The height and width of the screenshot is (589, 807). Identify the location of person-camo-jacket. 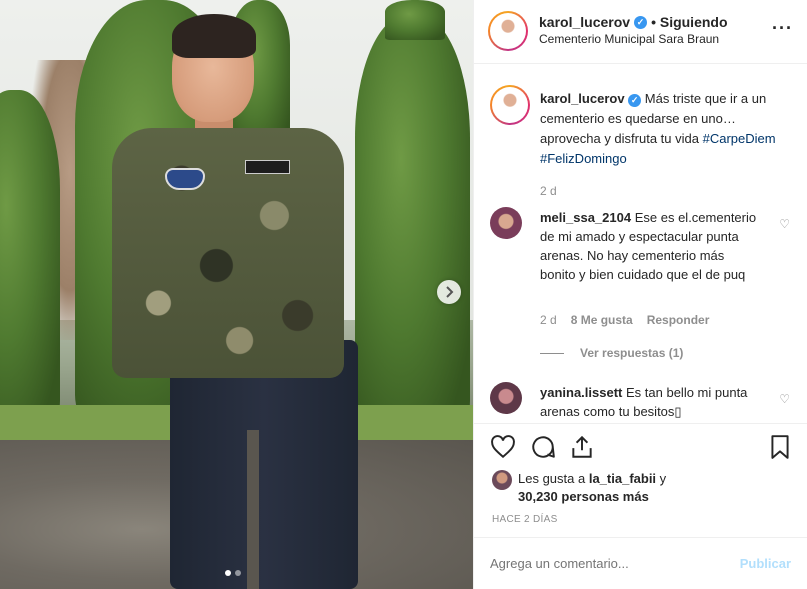
(228, 253).